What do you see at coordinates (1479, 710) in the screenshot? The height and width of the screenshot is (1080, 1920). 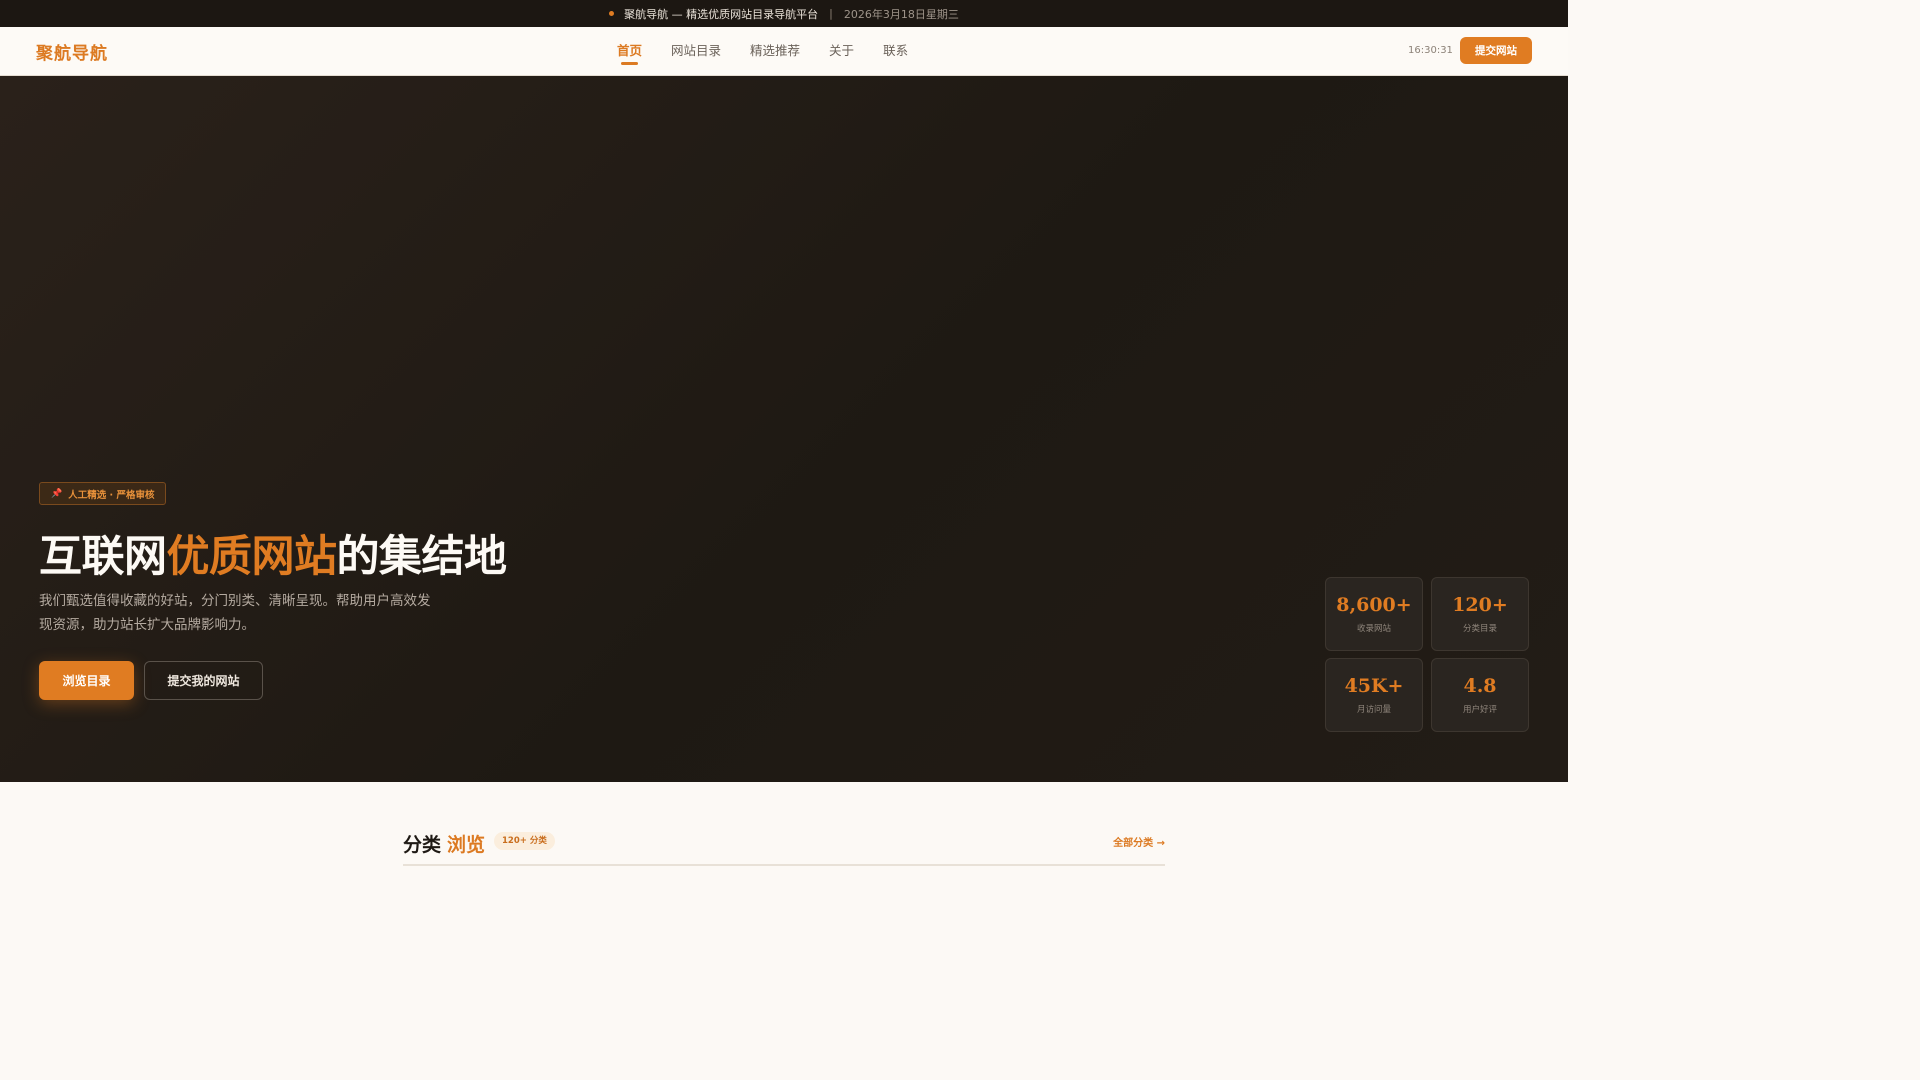 I see `stat-label: 用户好评` at bounding box center [1479, 710].